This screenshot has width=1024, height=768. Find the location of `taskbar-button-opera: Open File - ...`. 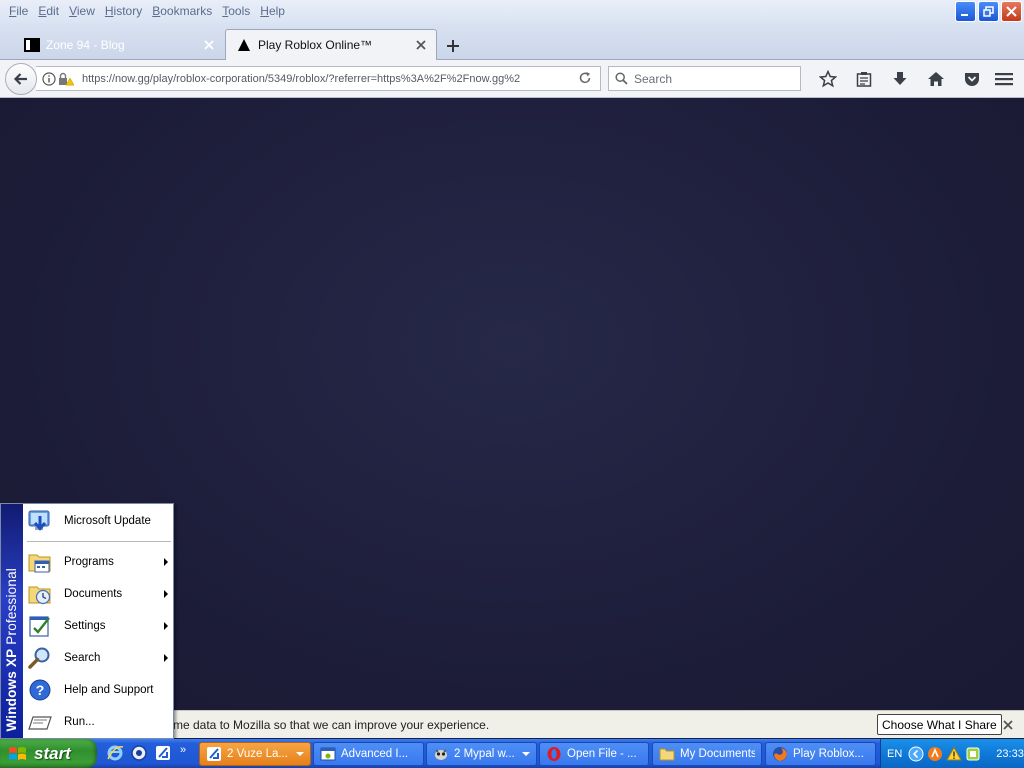

taskbar-button-opera: Open File - ... is located at coordinates (594, 754).